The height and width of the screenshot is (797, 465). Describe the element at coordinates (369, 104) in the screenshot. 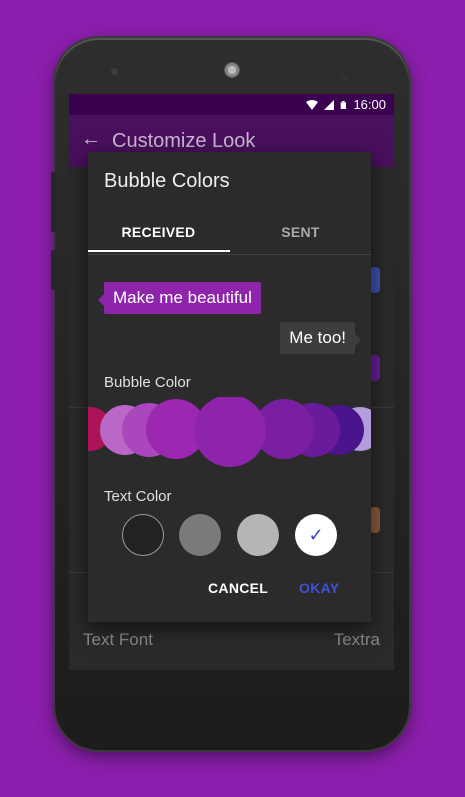

I see `status-time: 16:00` at that location.